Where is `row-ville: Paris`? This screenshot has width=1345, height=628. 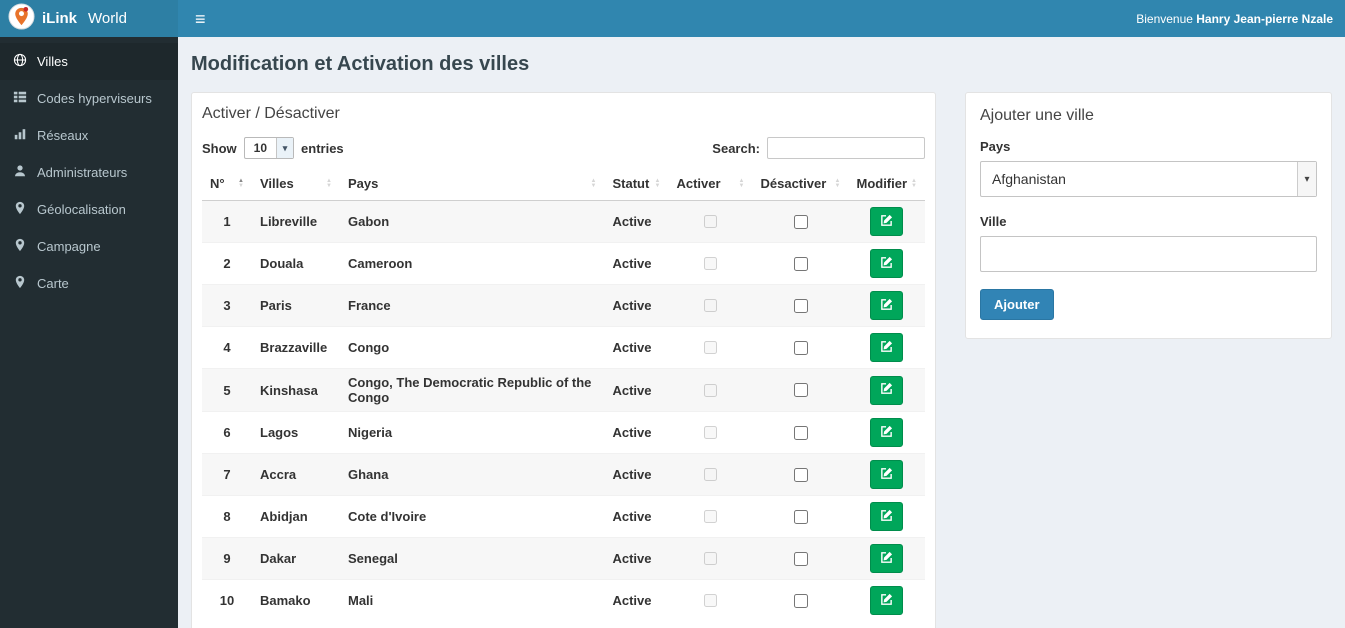 row-ville: Paris is located at coordinates (296, 305).